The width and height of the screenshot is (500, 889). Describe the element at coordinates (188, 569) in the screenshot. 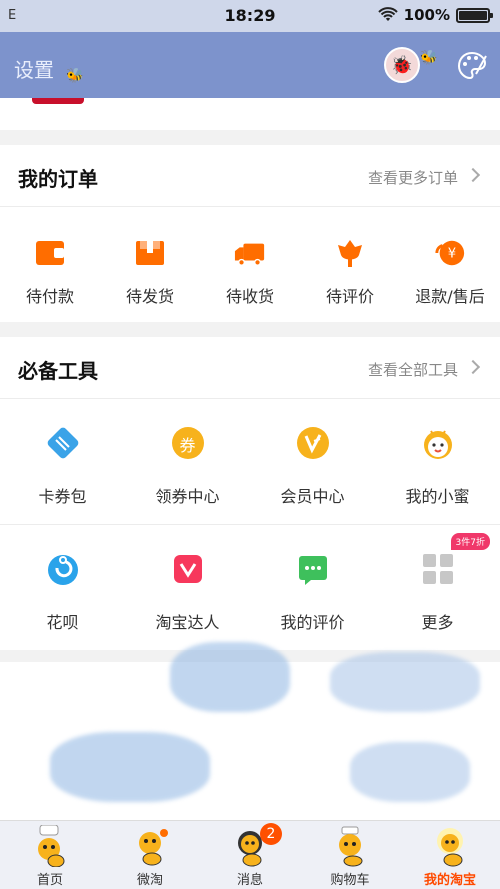

I see `taobao-expert-icon` at that location.